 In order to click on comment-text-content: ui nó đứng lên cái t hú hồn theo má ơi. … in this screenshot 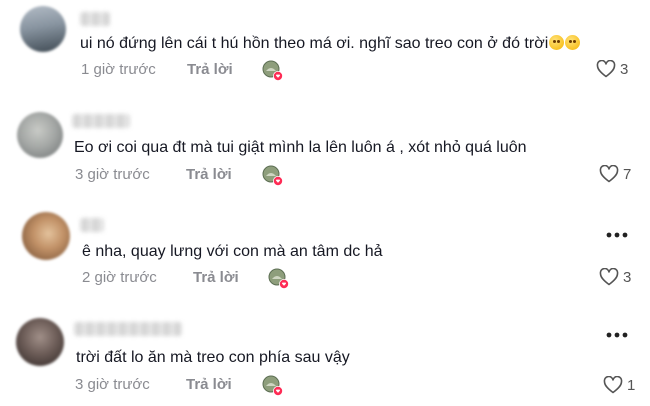, I will do `click(314, 43)`.